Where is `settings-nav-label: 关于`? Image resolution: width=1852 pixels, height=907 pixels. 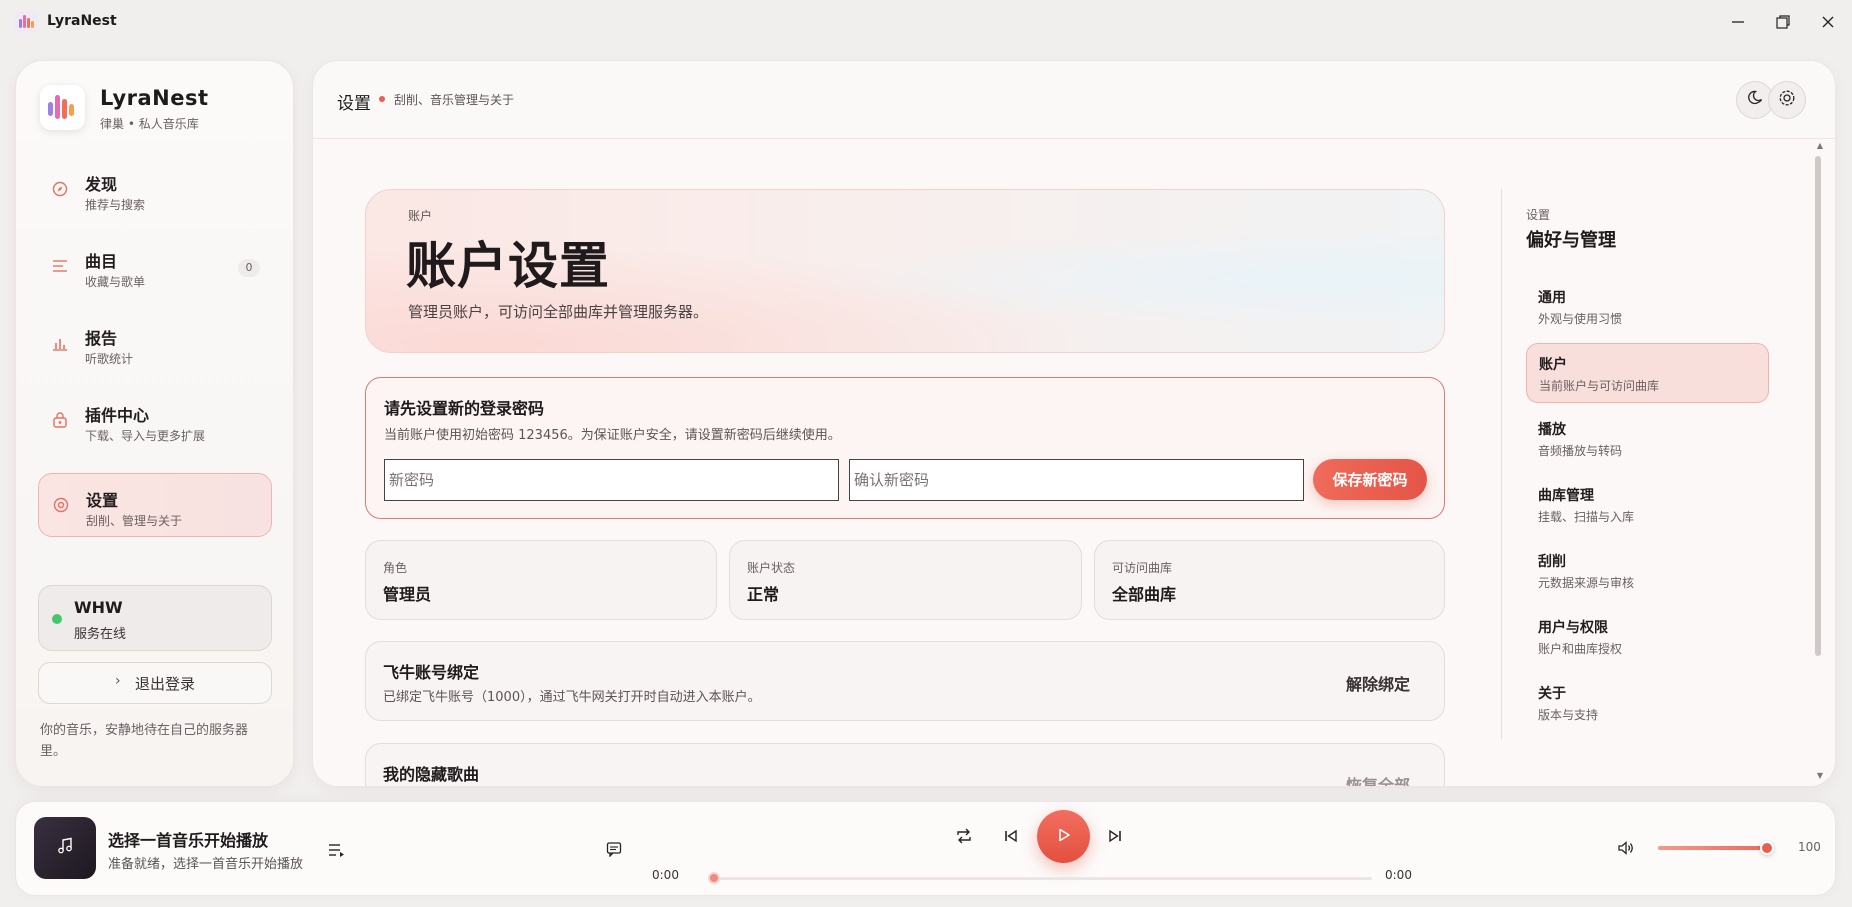 settings-nav-label: 关于 is located at coordinates (1552, 694).